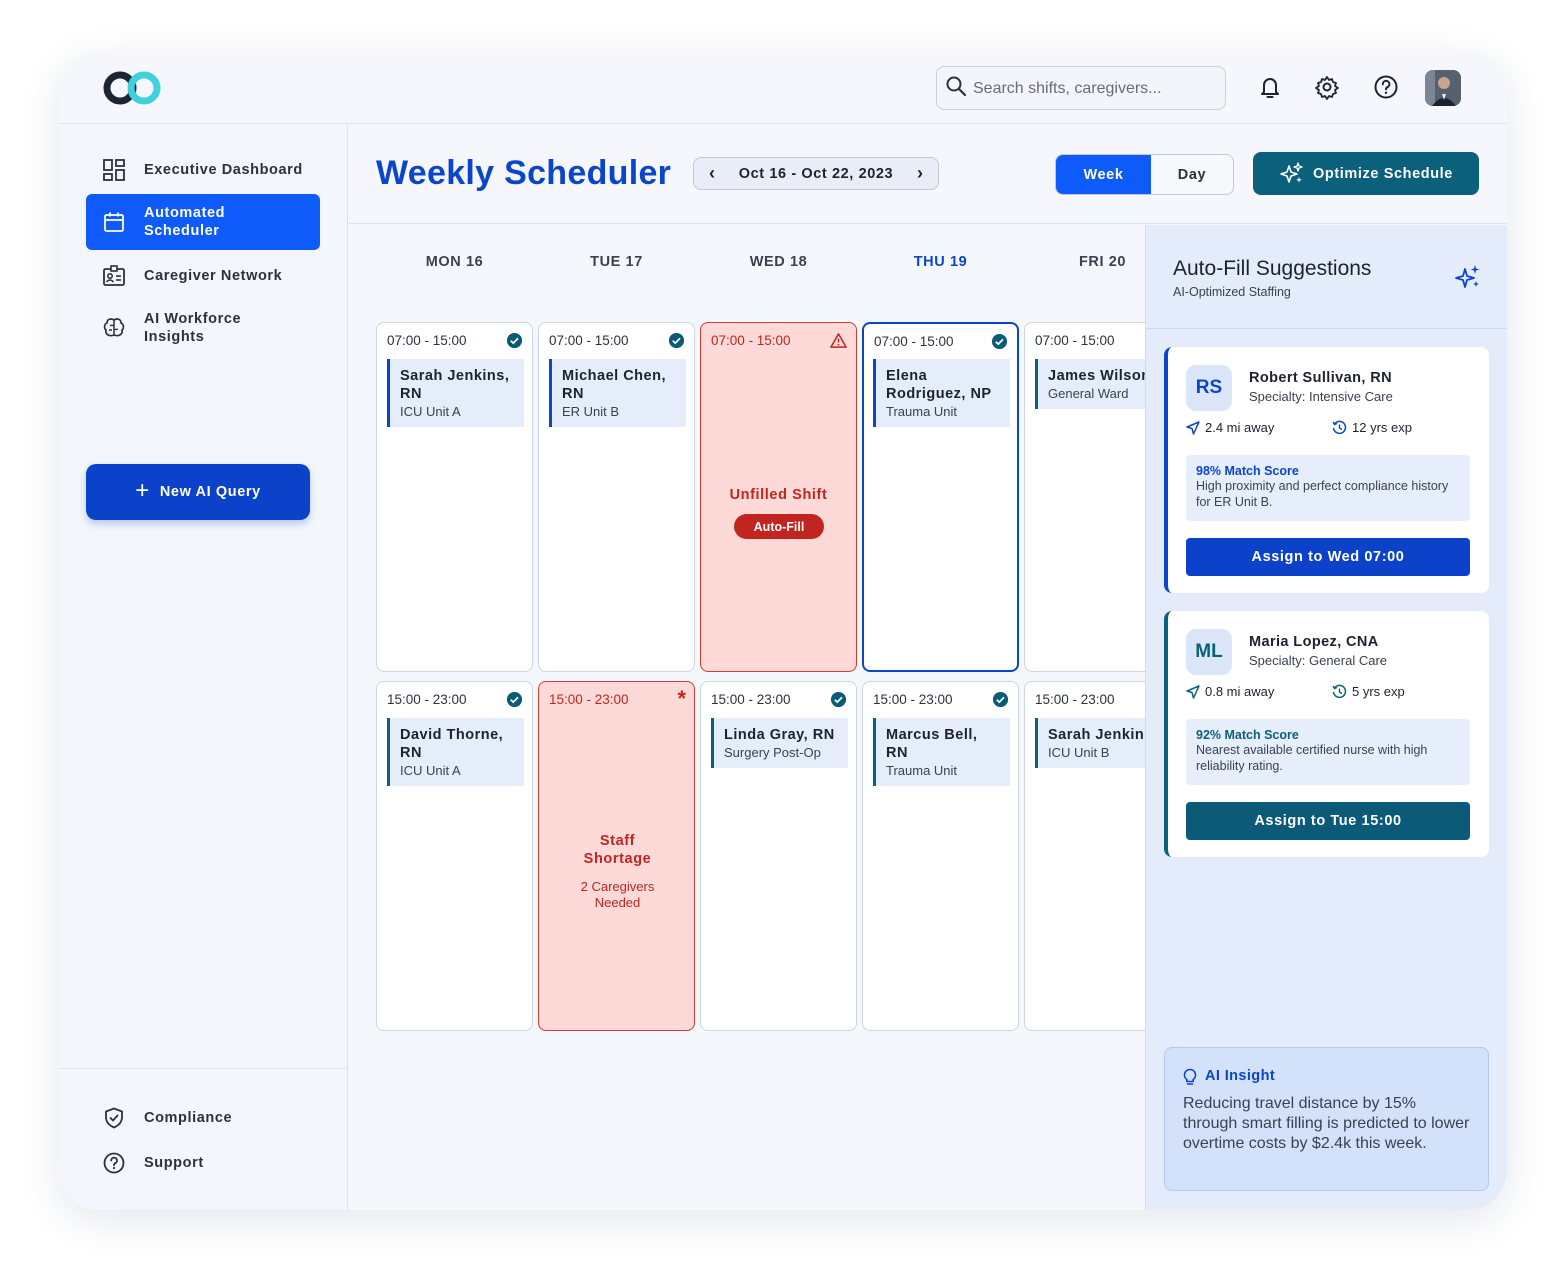 The image size is (1566, 1276). I want to click on experience-meta: 5 yrs exp, so click(1368, 691).